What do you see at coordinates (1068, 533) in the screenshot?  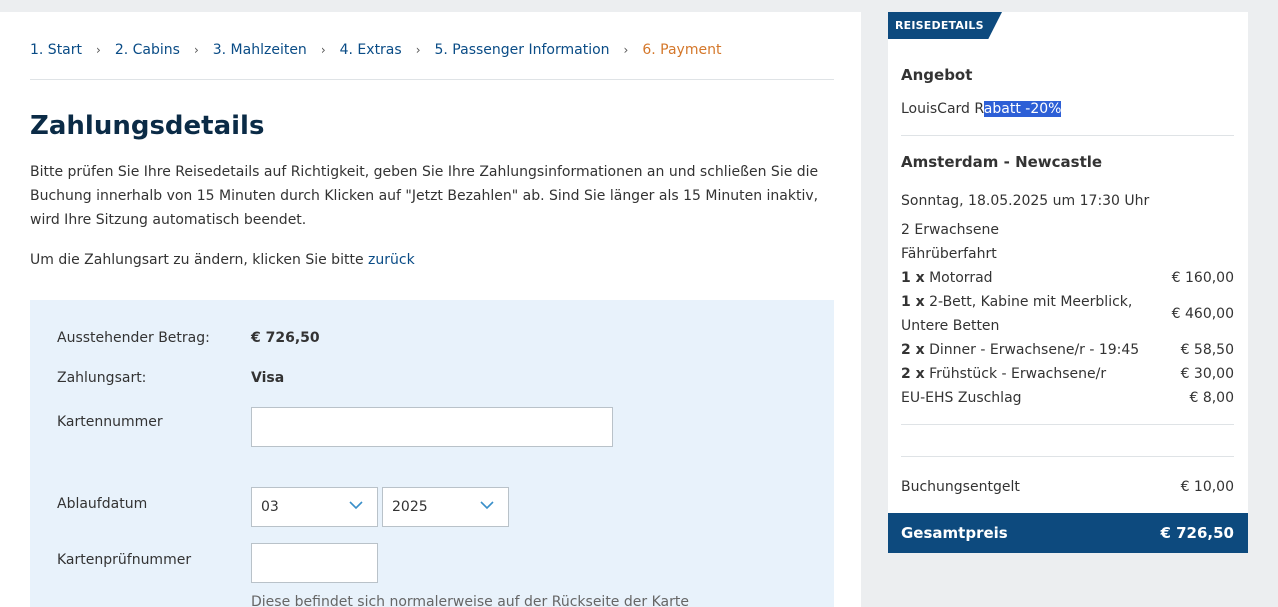 I see `total-price-bar: Gesamtpreis € 726,50` at bounding box center [1068, 533].